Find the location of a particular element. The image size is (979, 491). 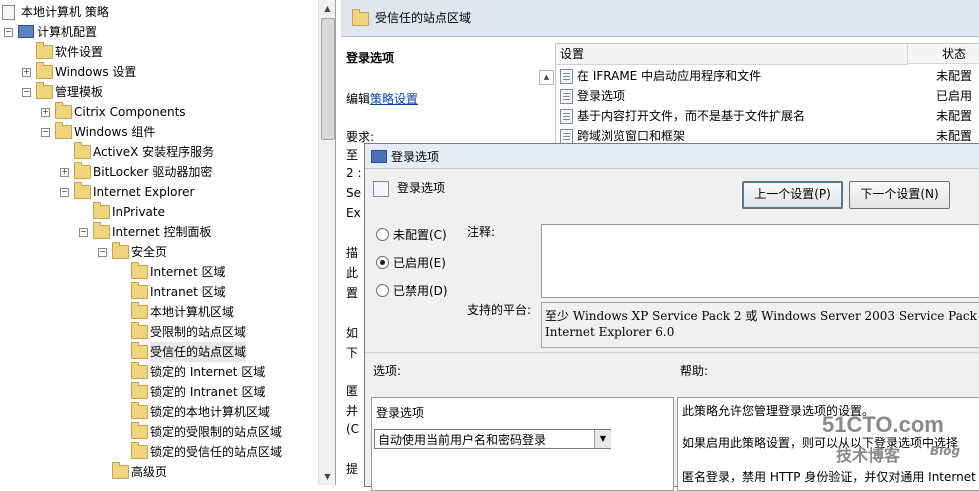

description-fragment: 匿 is located at coordinates (352, 391).